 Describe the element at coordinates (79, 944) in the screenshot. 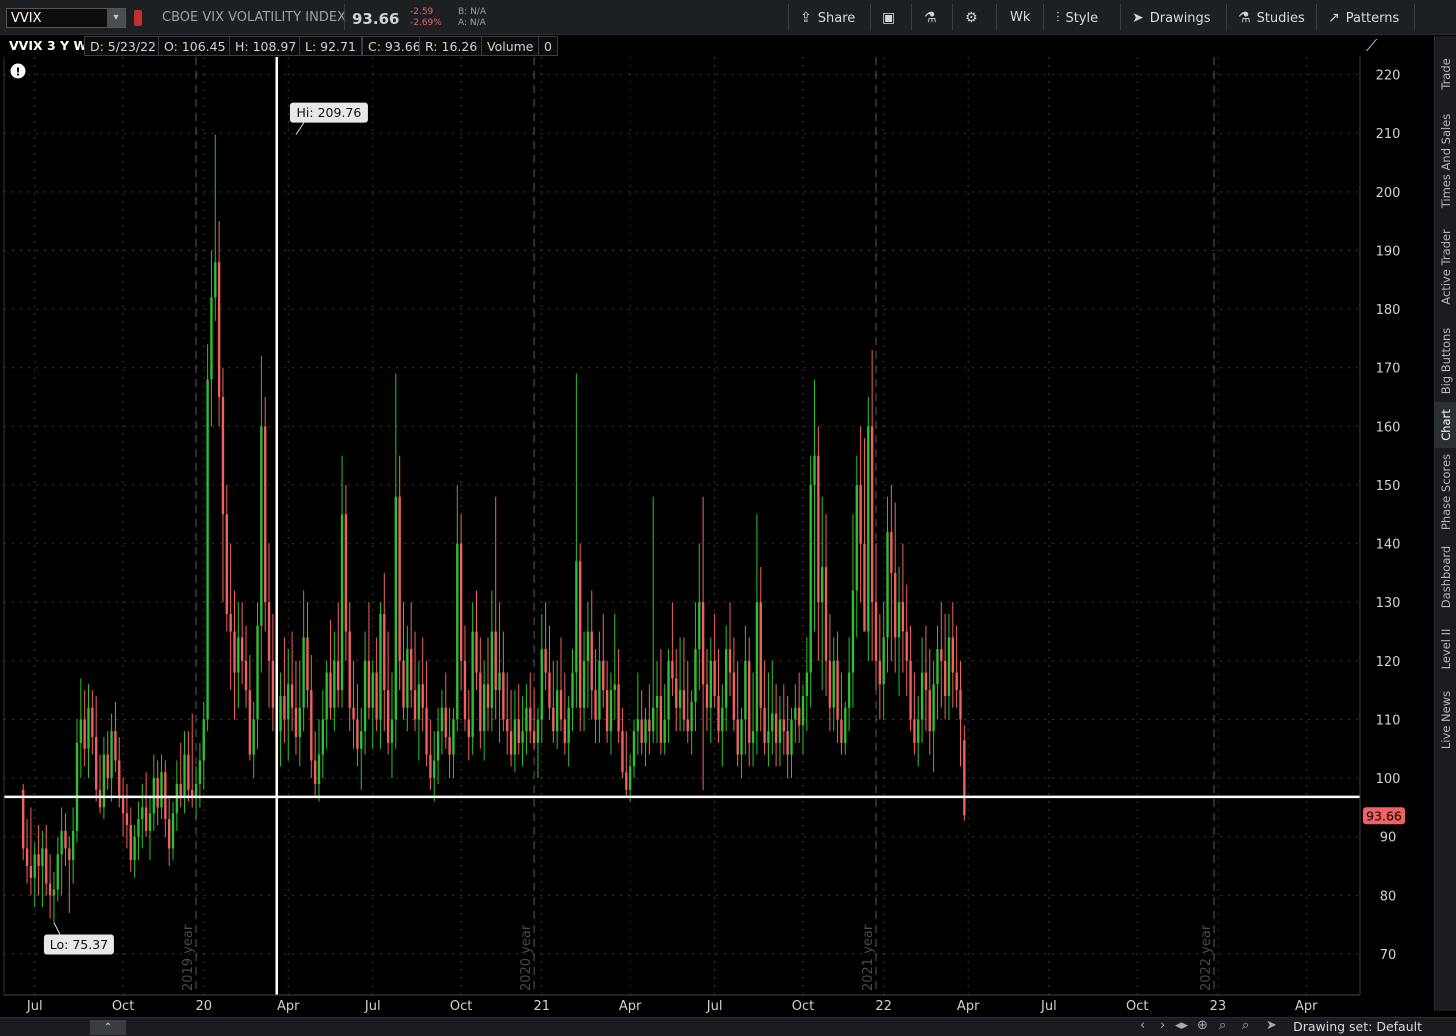

I see `low-annotation: Lo: 75.37` at that location.